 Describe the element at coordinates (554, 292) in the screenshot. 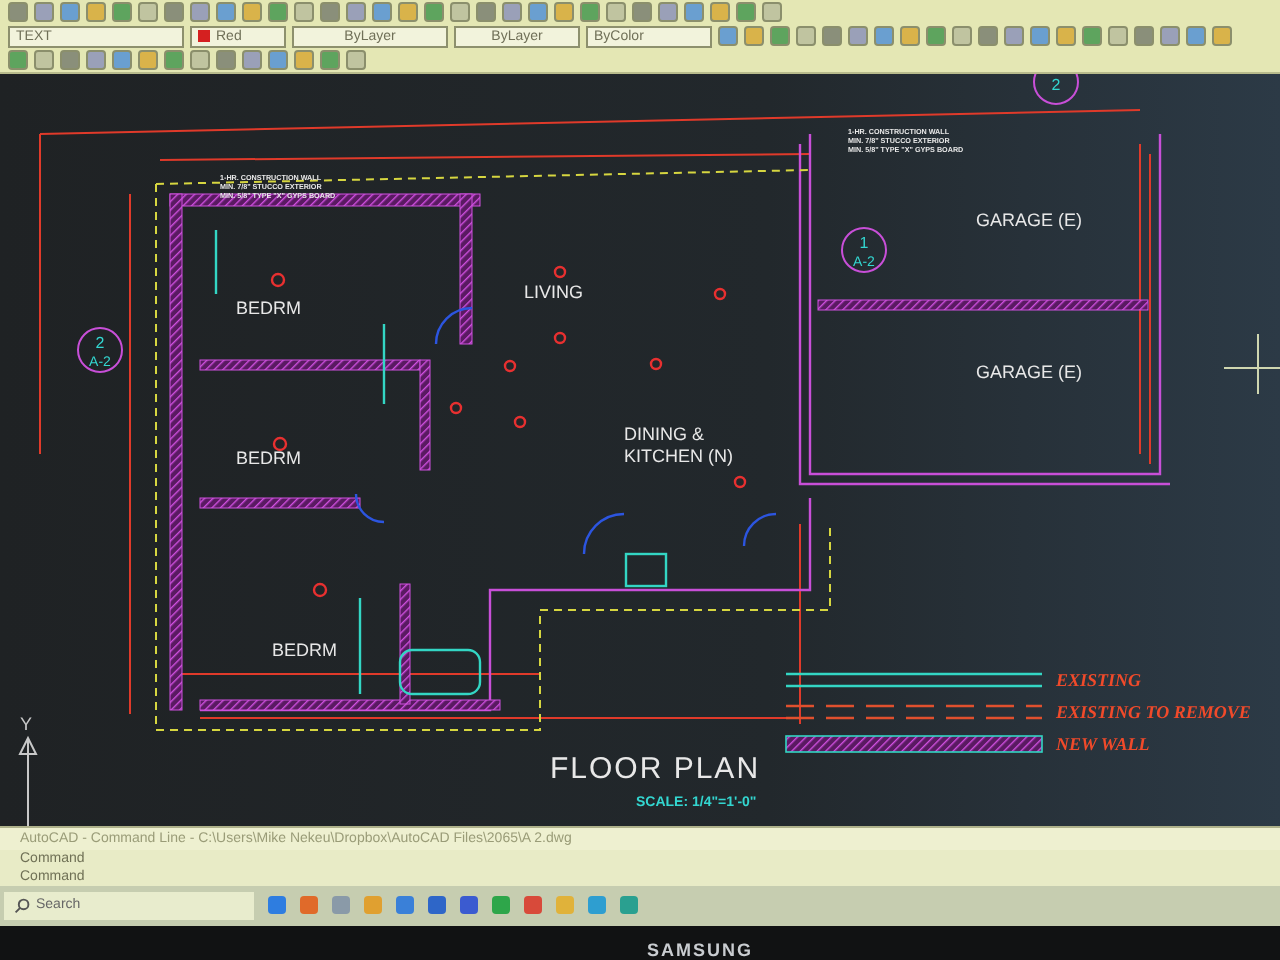

I see `room-label: LIVING` at that location.